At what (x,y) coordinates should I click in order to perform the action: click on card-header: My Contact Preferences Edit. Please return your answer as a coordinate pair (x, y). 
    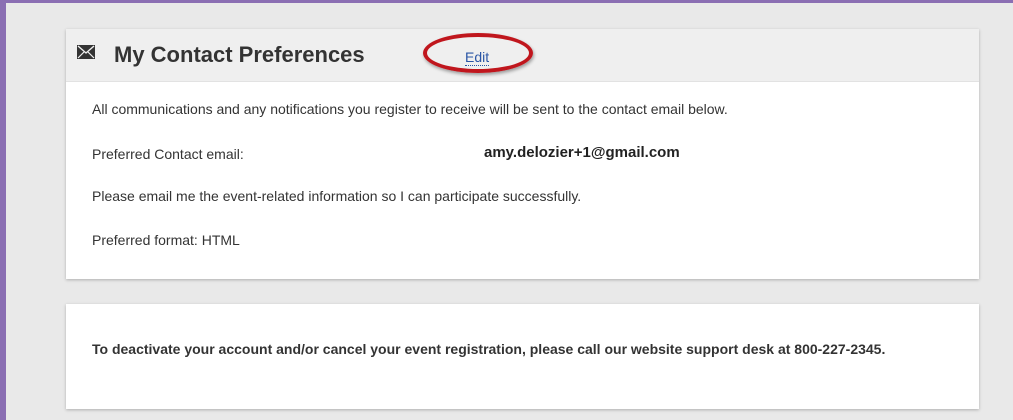
    Looking at the image, I should click on (522, 55).